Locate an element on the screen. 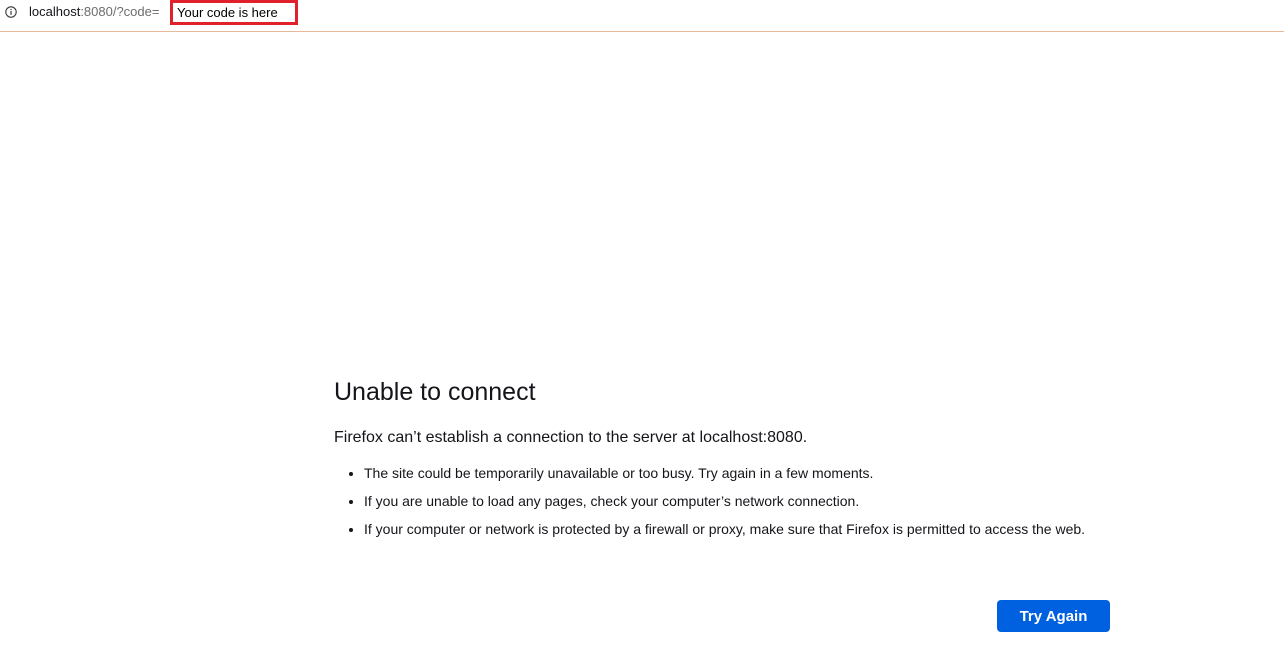 The height and width of the screenshot is (656, 1284). code-value: Your code is here is located at coordinates (227, 12).